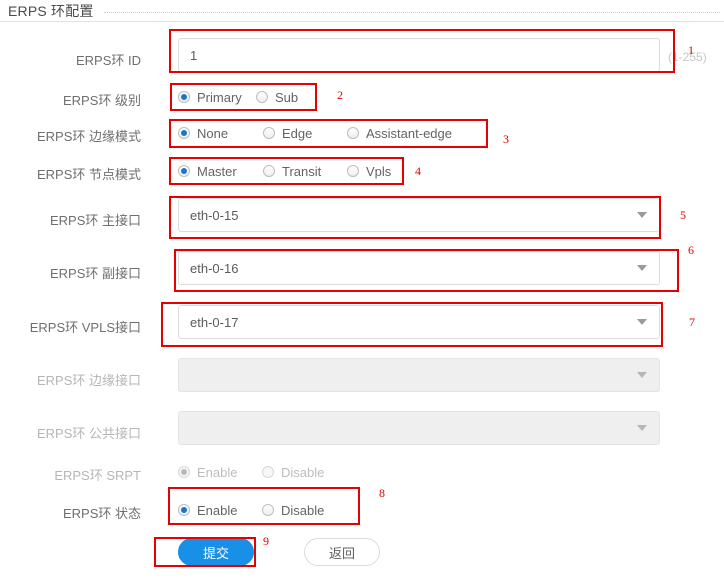  I want to click on label-edge-port: ERPS环 边缘接口, so click(88, 380).